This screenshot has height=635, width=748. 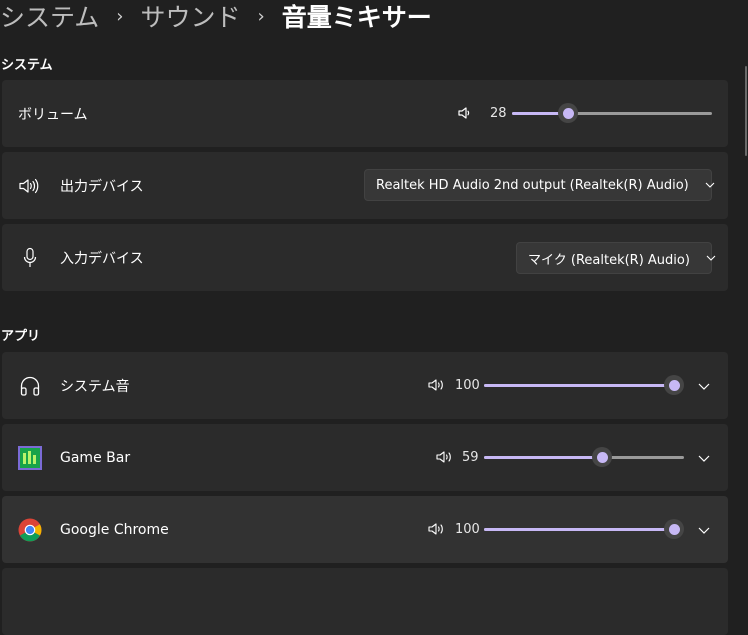 What do you see at coordinates (102, 259) in the screenshot?
I see `input-device-label: 入力デバイス` at bounding box center [102, 259].